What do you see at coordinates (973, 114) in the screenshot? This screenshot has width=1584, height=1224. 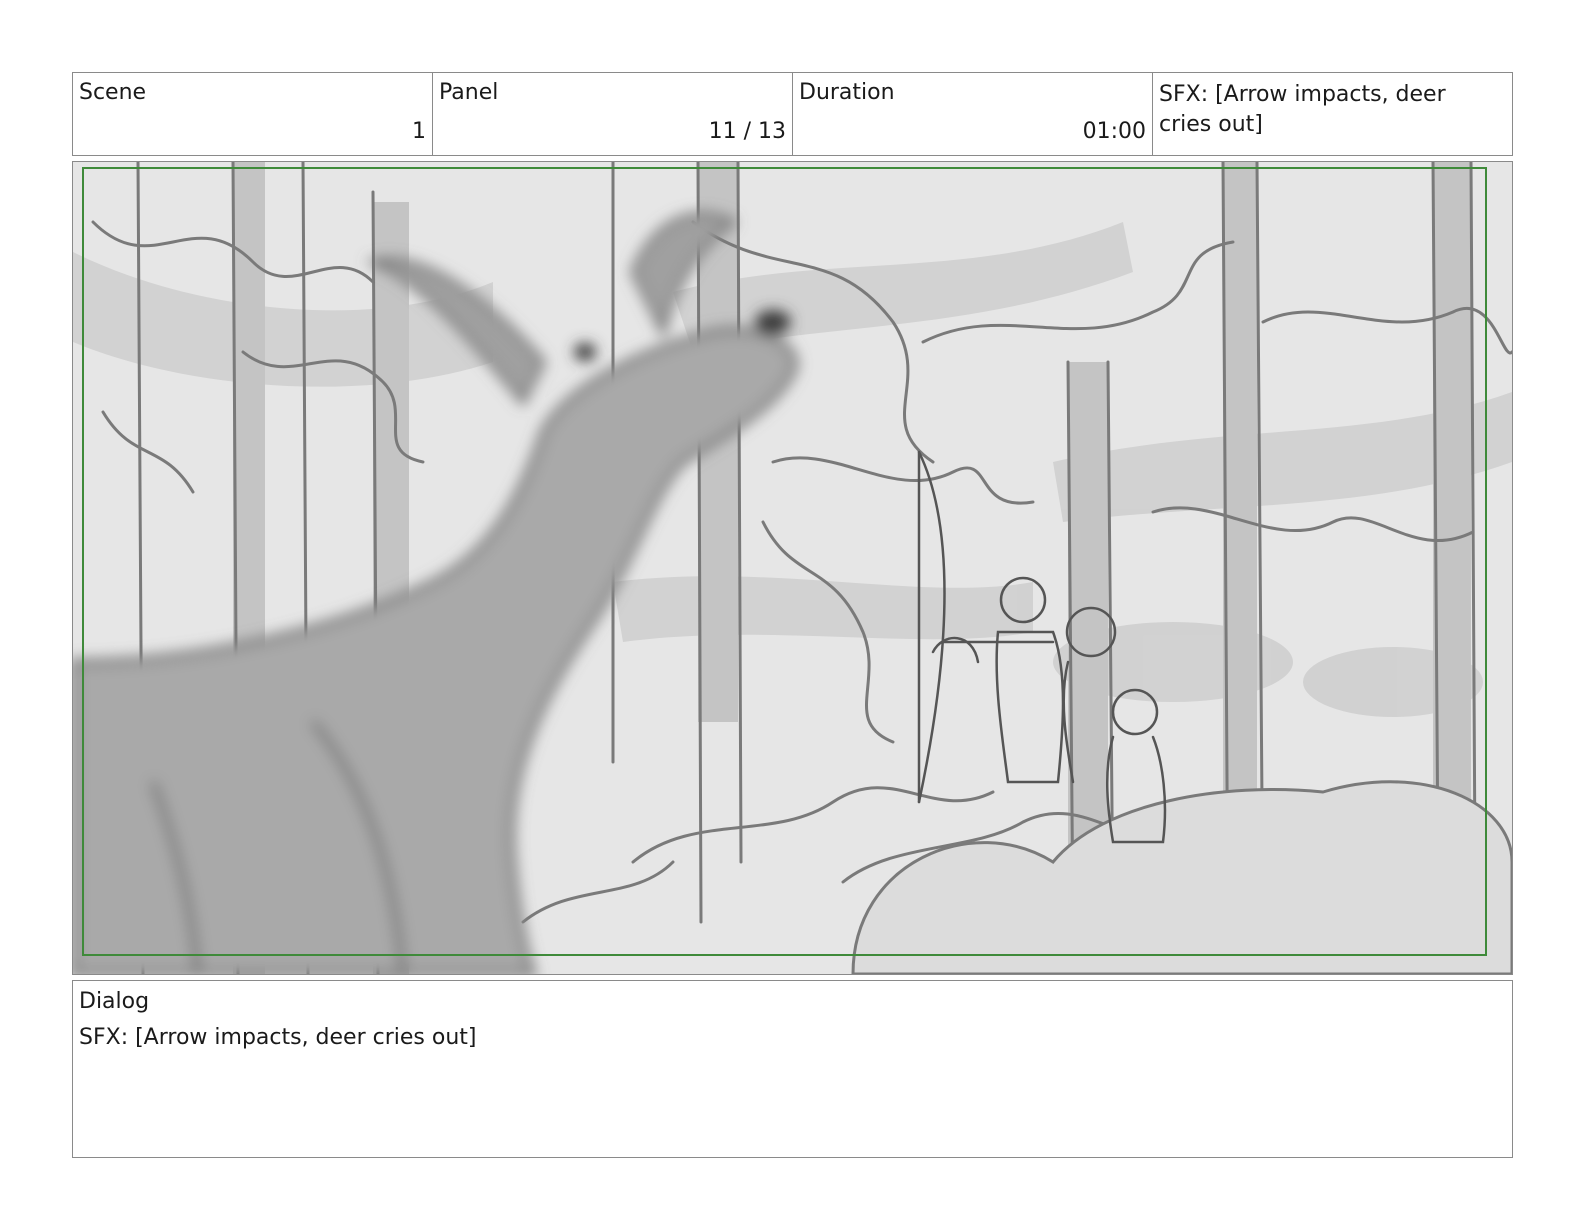 I see `duration-cell: Duration 01:00` at bounding box center [973, 114].